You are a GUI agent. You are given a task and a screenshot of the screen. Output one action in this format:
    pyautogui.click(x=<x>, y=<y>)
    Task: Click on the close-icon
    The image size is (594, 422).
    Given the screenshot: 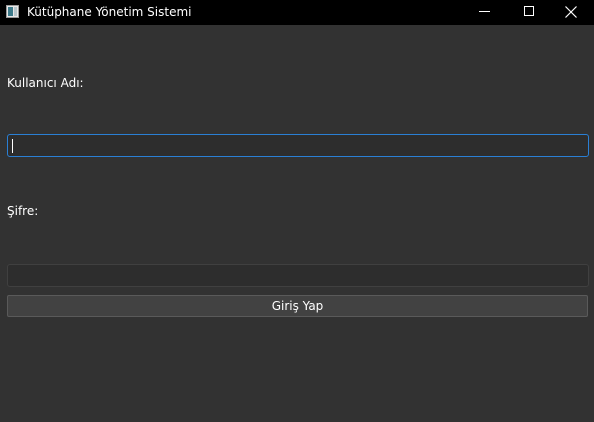 What is the action you would take?
    pyautogui.click(x=571, y=12)
    